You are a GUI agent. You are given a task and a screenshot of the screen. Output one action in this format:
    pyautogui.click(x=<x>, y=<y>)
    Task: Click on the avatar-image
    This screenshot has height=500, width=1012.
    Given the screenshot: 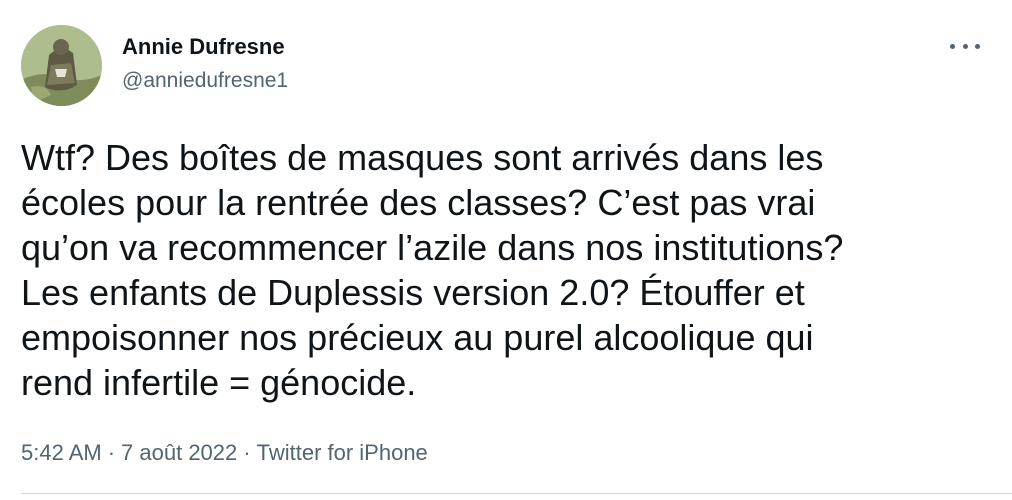 What is the action you would take?
    pyautogui.click(x=61, y=65)
    